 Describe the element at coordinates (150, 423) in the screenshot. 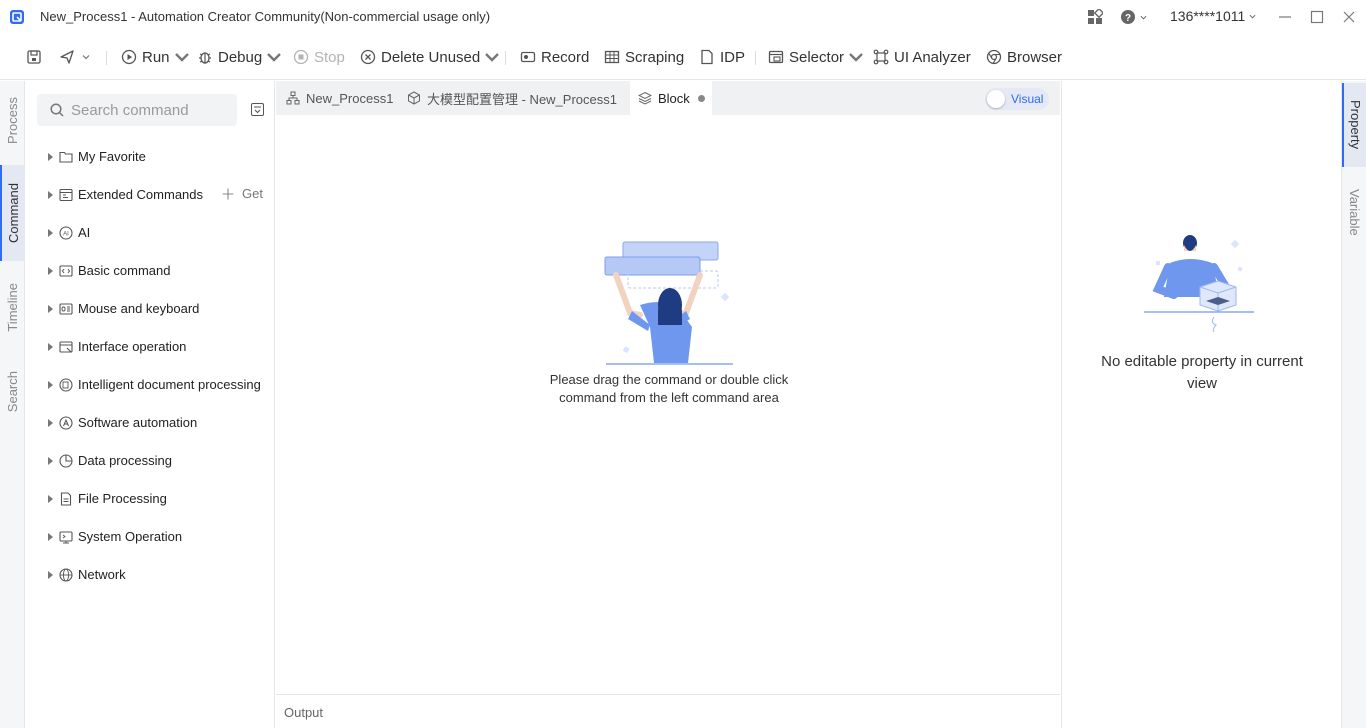

I see `tree-item-software-automation: Software automation` at that location.